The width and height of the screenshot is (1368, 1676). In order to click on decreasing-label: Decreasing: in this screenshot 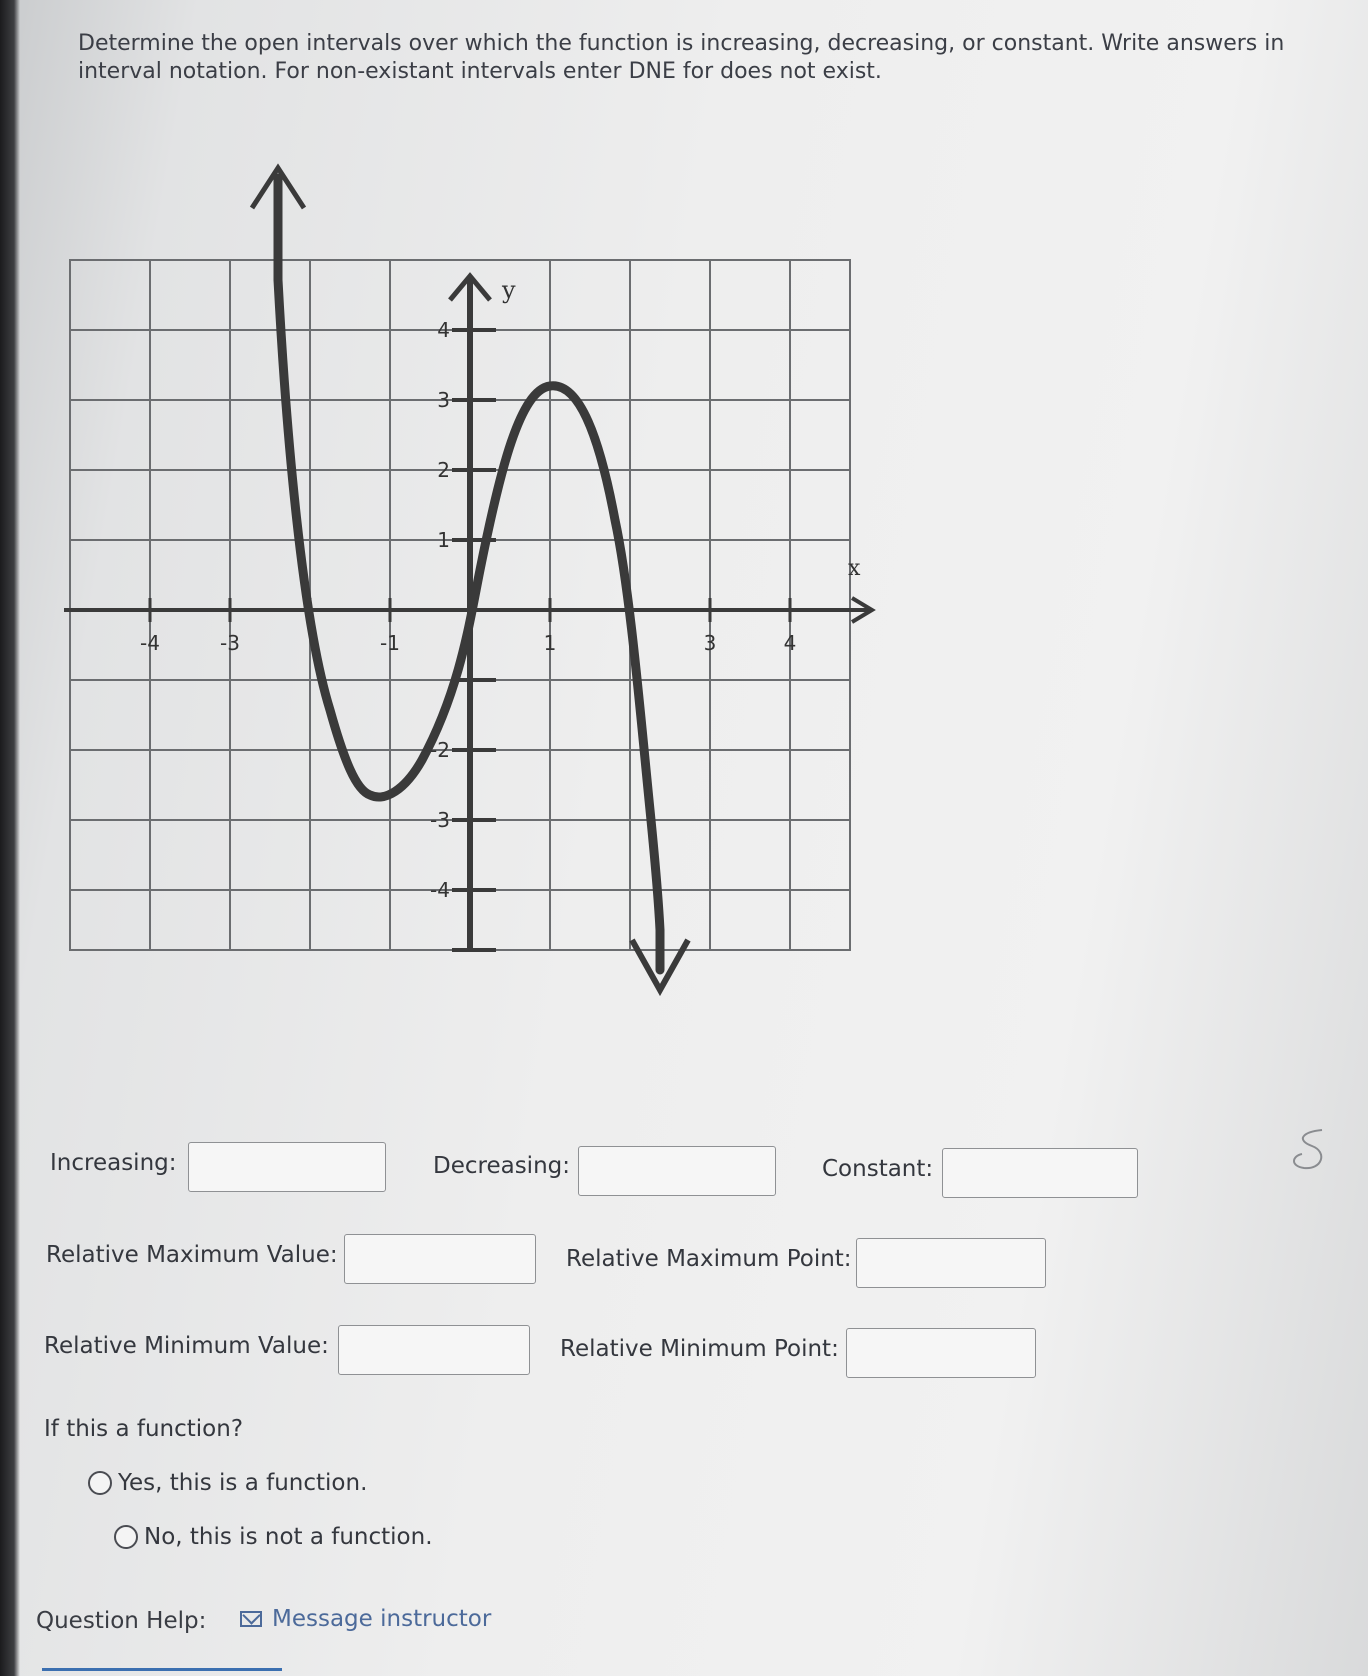, I will do `click(502, 1166)`.